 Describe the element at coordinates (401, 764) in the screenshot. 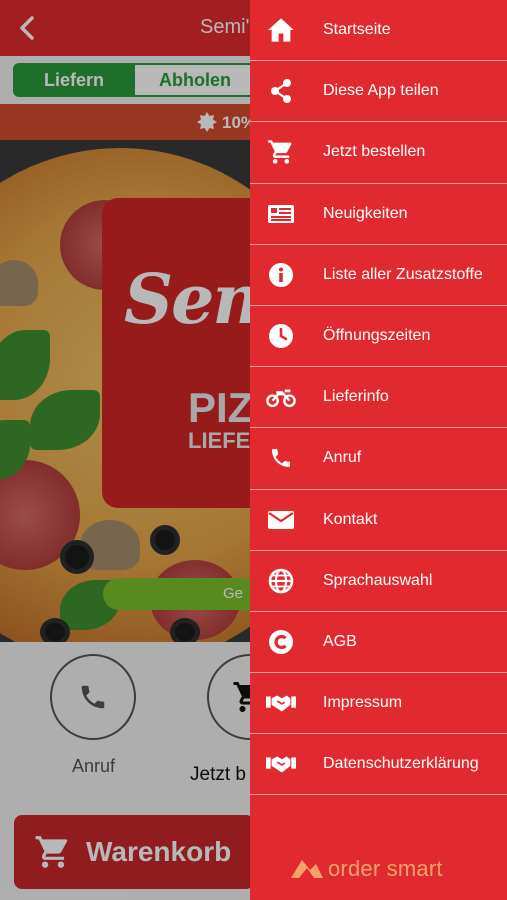

I see `menu-item-label: Datenschutzerklärung` at that location.